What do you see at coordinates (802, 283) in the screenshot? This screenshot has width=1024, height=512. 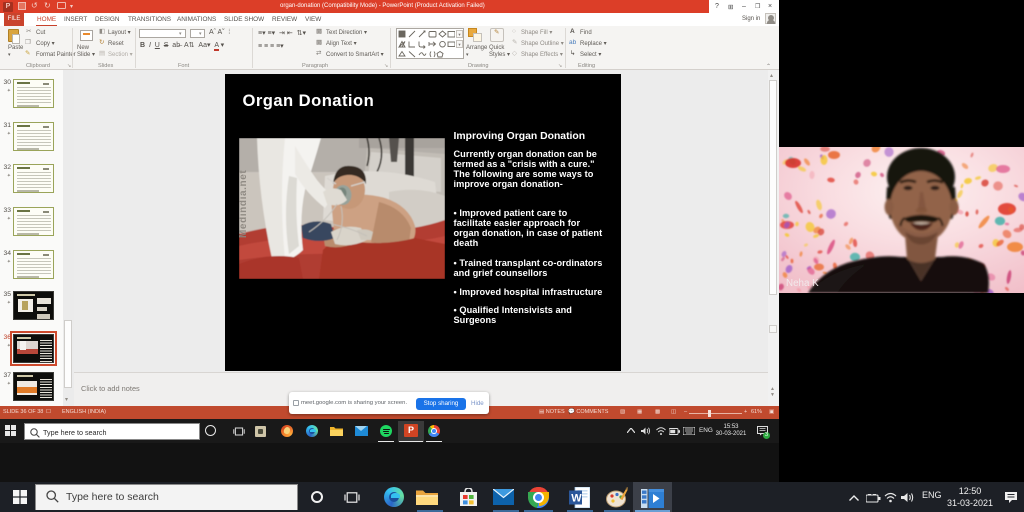 I see `svg-text: Neha K` at bounding box center [802, 283].